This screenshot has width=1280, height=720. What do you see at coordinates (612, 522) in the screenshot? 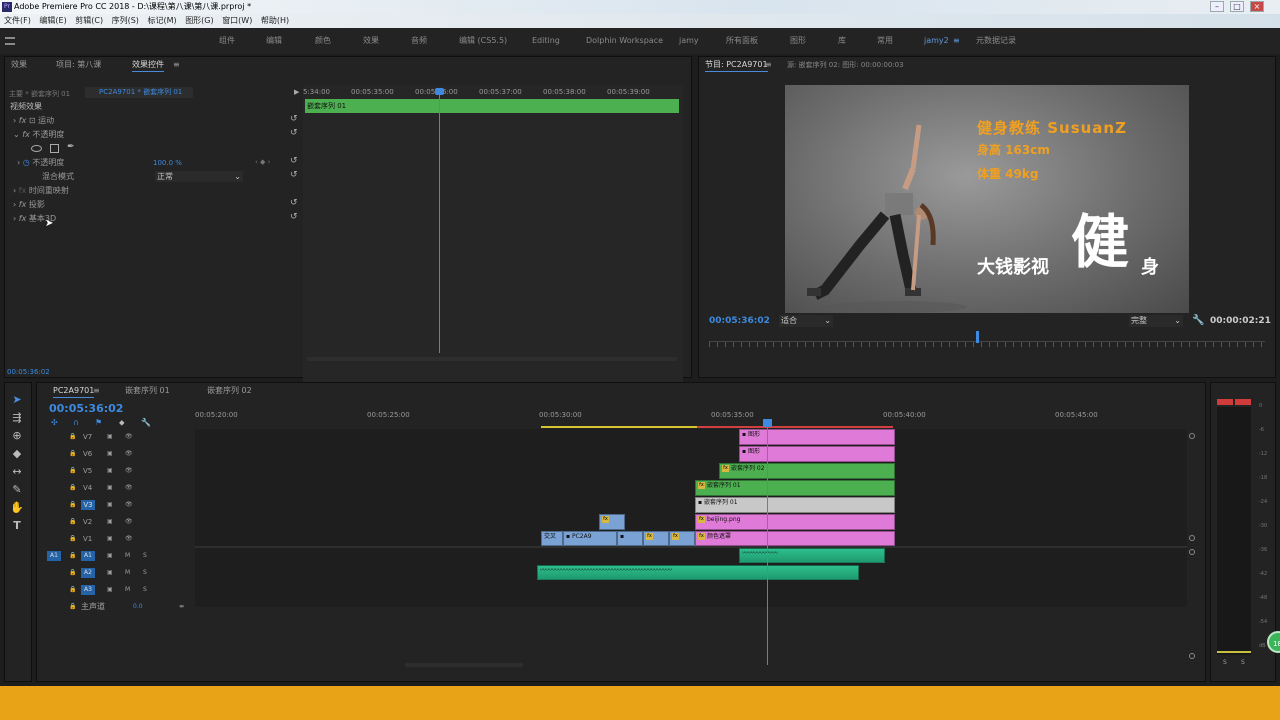
I see `clip-v2-small: fx` at bounding box center [612, 522].